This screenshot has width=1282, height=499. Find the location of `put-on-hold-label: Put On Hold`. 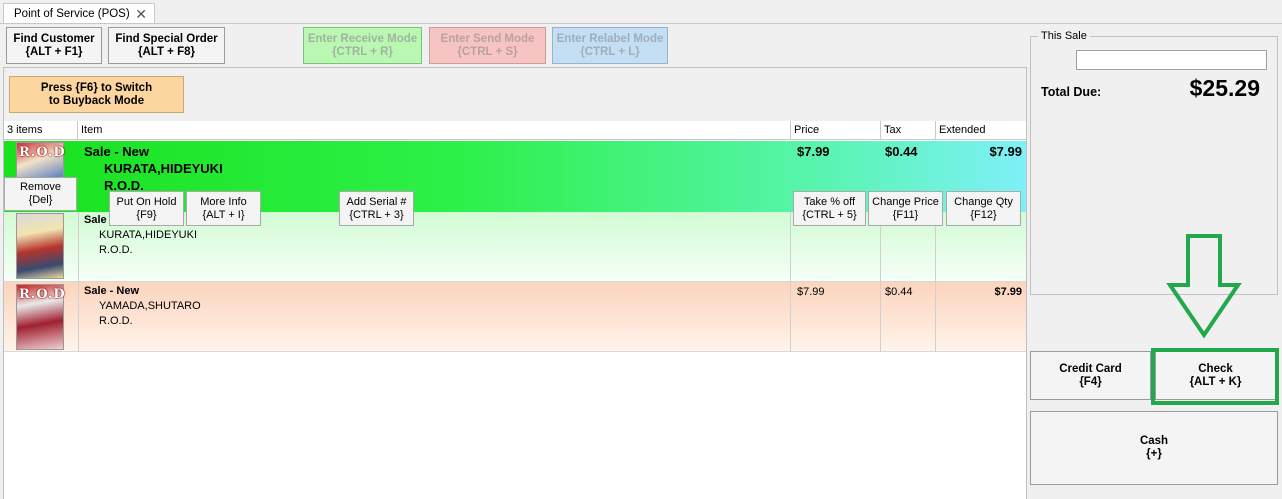

put-on-hold-label: Put On Hold is located at coordinates (146, 201).